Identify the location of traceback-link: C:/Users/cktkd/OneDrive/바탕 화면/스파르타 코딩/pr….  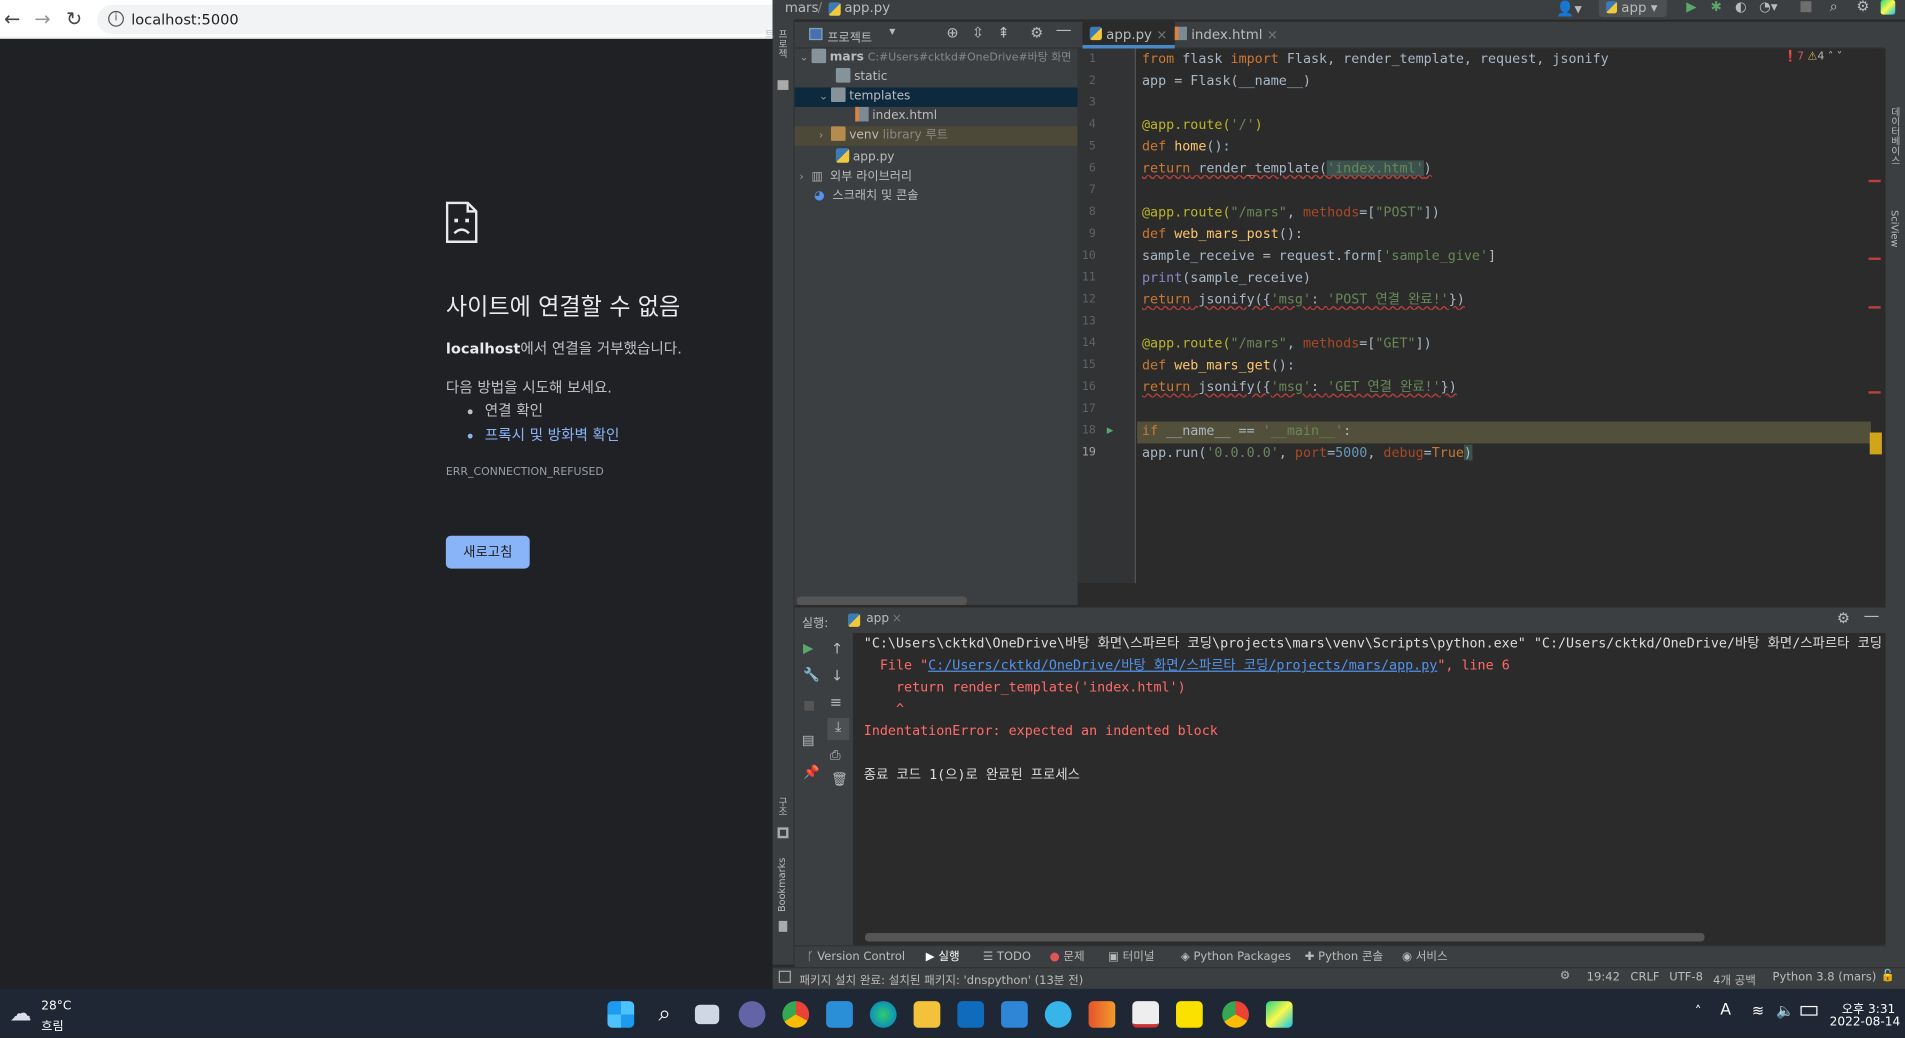
(1182, 665).